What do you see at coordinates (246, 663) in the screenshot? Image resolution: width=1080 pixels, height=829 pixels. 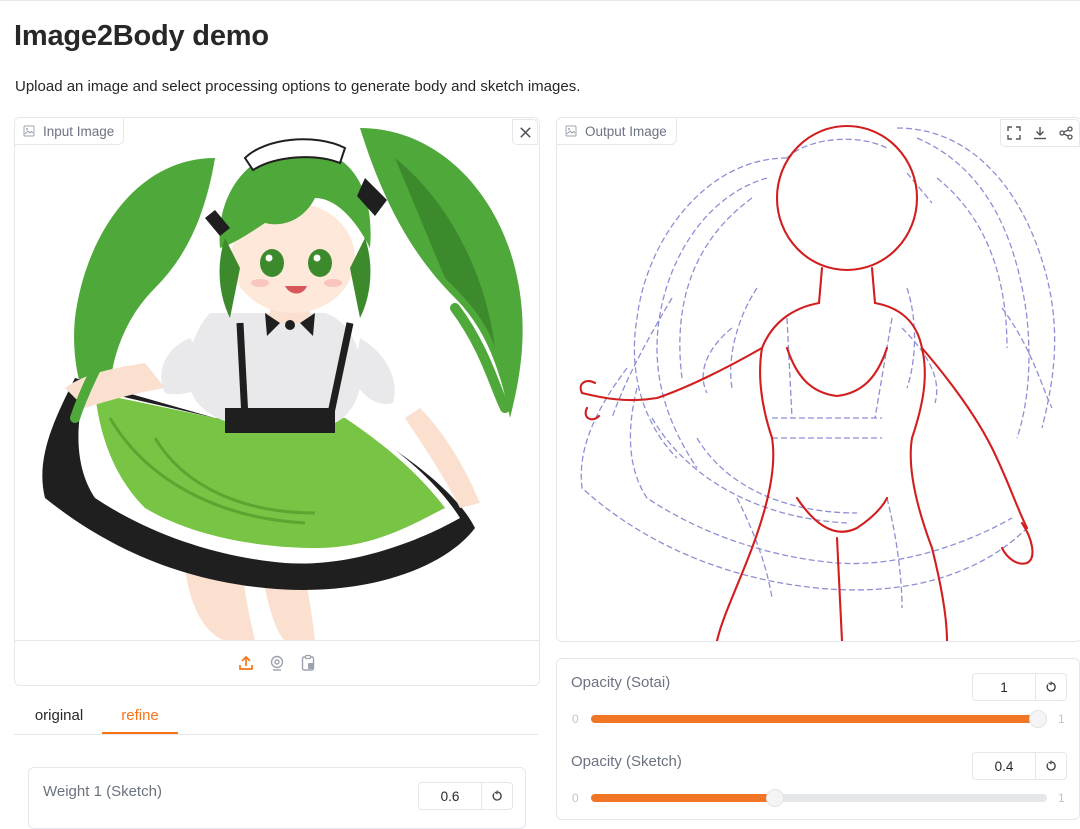 I see `upload-icon` at bounding box center [246, 663].